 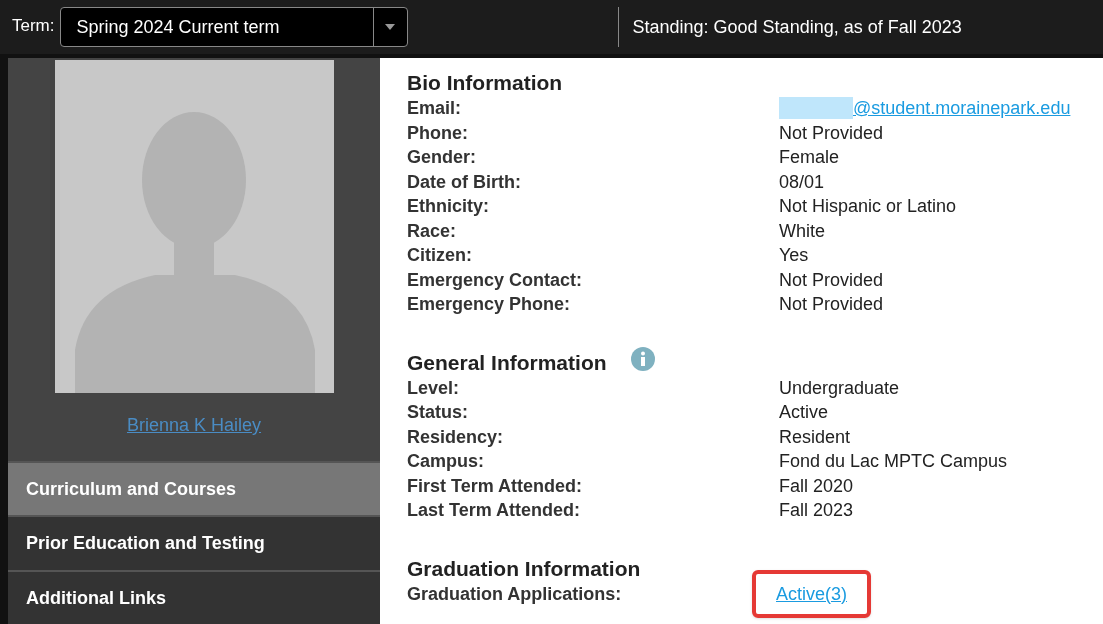 What do you see at coordinates (438, 412) in the screenshot?
I see `field-label: Status:` at bounding box center [438, 412].